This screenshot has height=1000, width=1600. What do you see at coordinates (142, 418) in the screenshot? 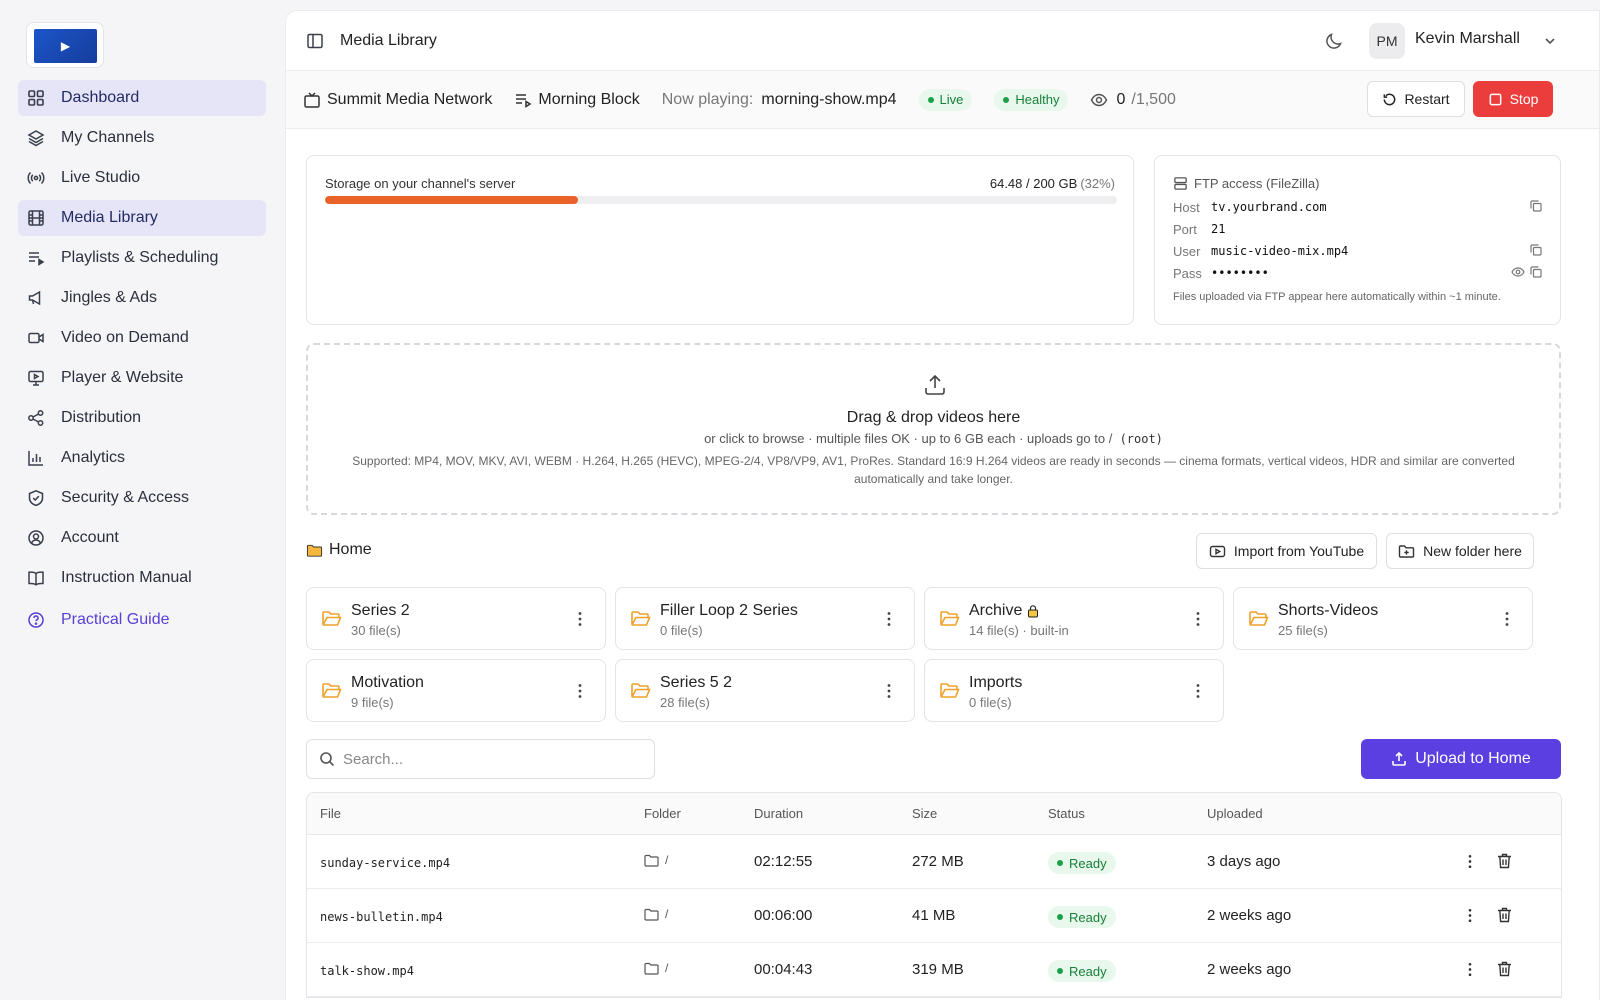
I see `sidebar-item-distribution: Distribution` at bounding box center [142, 418].